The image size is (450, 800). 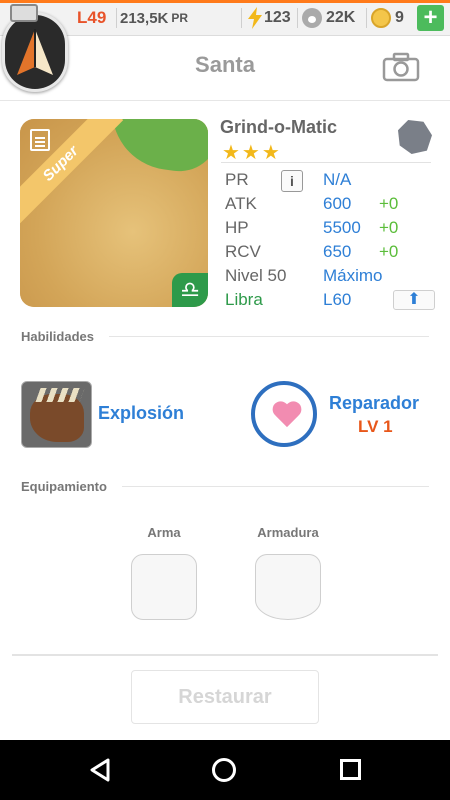 What do you see at coordinates (342, 227) in the screenshot?
I see `stat-value: 5500` at bounding box center [342, 227].